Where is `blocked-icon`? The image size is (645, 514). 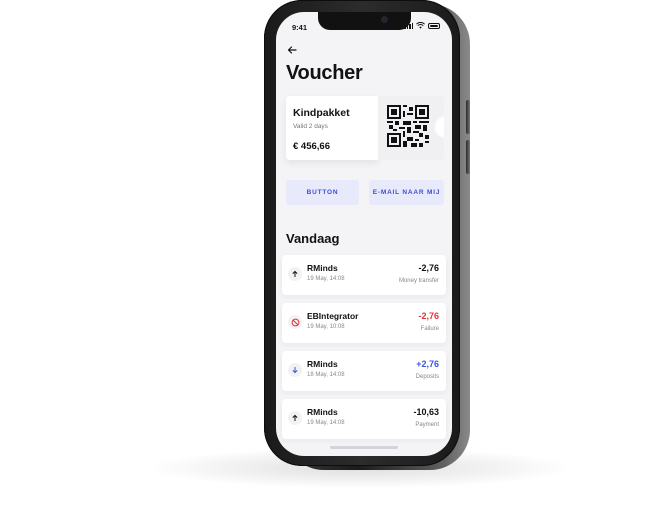 blocked-icon is located at coordinates (295, 322).